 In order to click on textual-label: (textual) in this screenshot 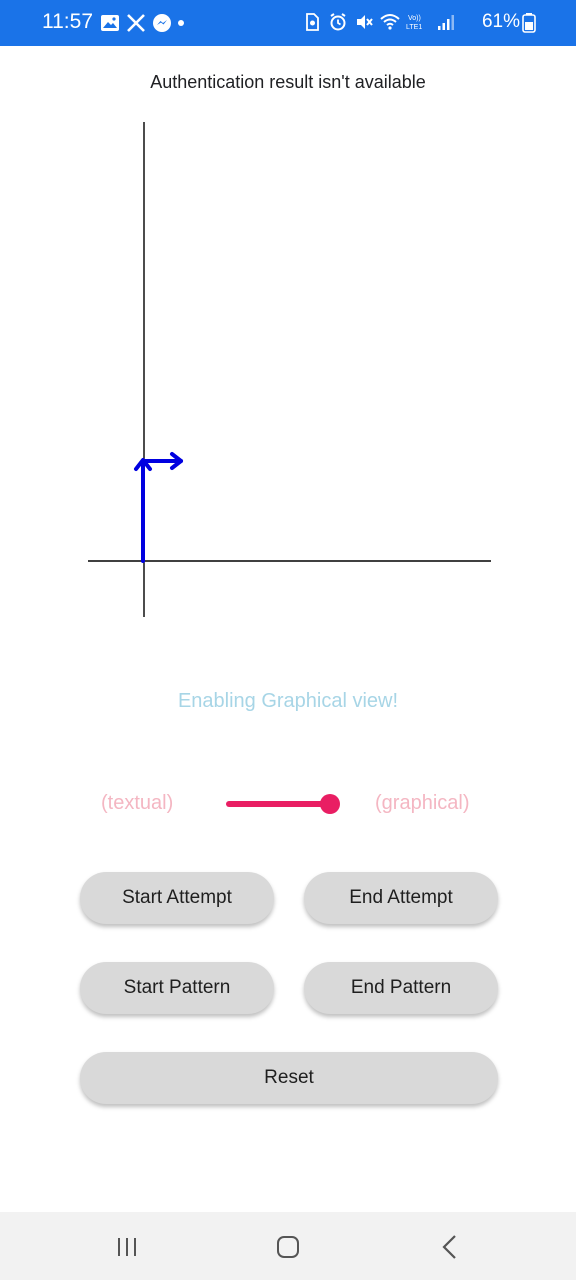, I will do `click(137, 803)`.